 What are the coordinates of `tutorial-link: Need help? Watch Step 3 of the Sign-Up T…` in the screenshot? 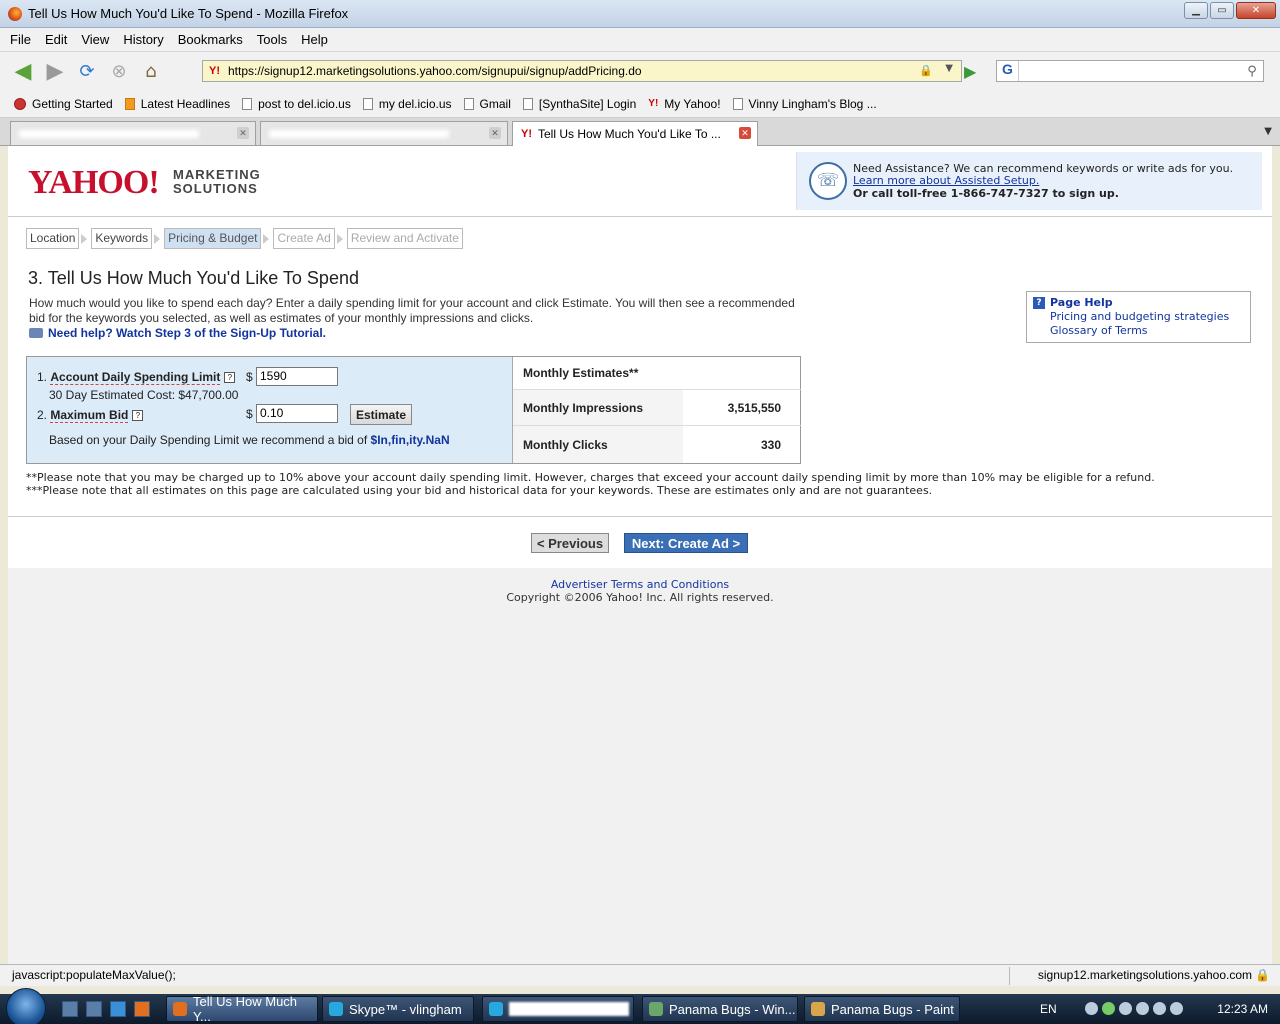 It's located at (177, 333).